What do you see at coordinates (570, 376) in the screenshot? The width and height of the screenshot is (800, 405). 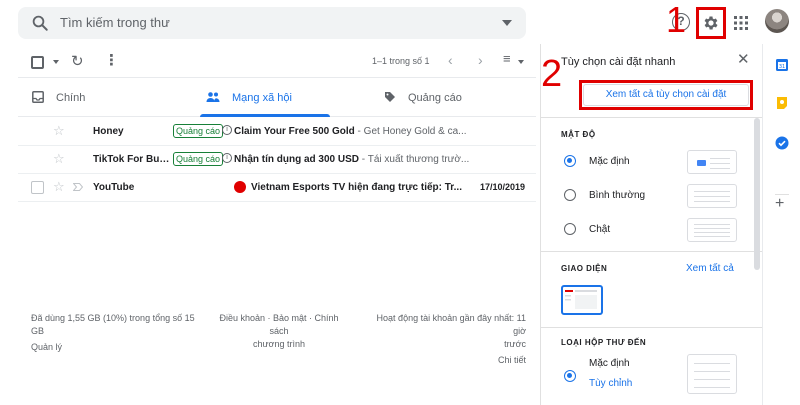 I see `inbox-default-radio` at bounding box center [570, 376].